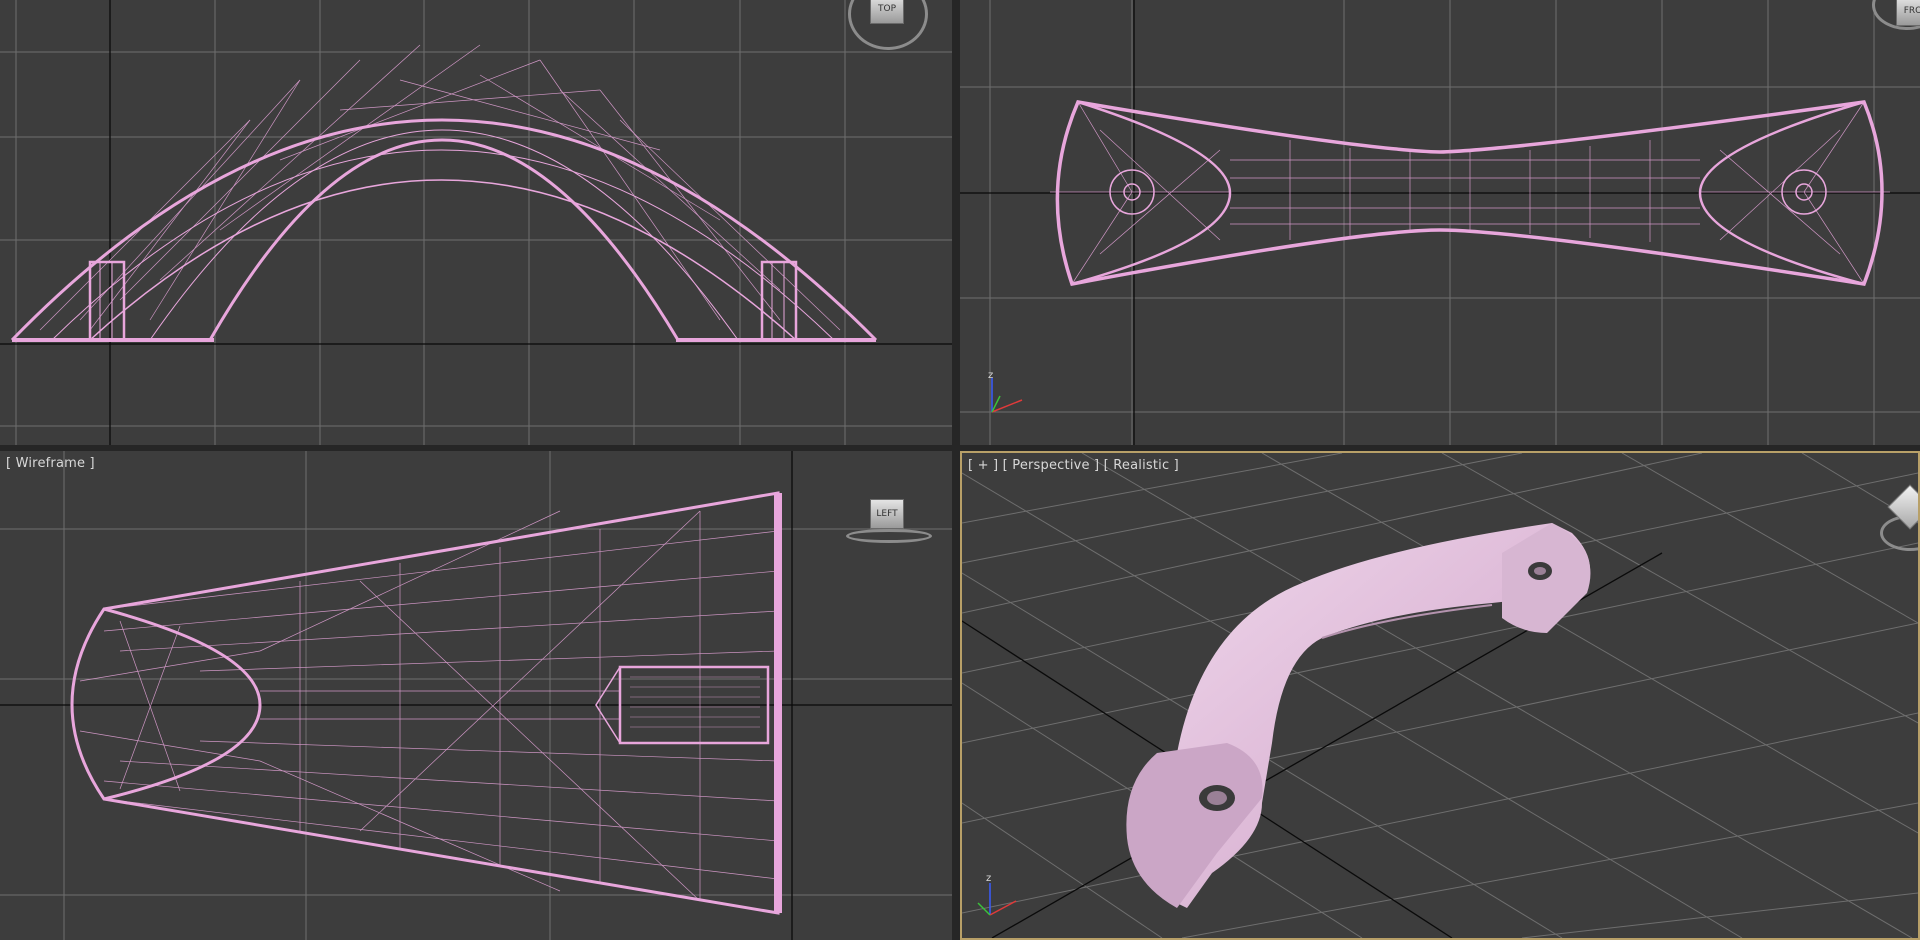 The image size is (1920, 940). Describe the element at coordinates (1005, 391) in the screenshot. I see `front-axis-tripod: z` at that location.